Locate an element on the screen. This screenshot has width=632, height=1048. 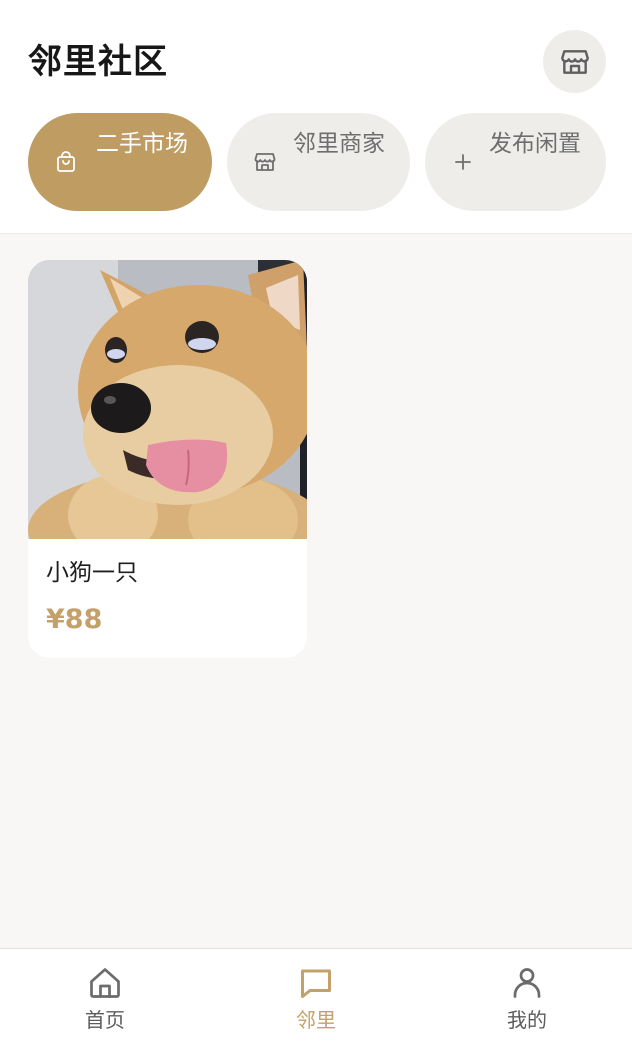
tab-label: 邻里商家 is located at coordinates (339, 144).